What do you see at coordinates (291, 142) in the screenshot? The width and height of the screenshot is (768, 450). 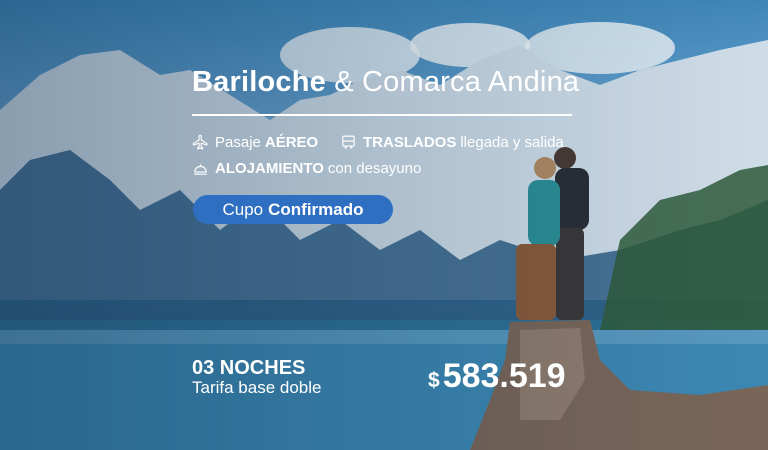 I see `feature-flight-bold: AÉREO` at bounding box center [291, 142].